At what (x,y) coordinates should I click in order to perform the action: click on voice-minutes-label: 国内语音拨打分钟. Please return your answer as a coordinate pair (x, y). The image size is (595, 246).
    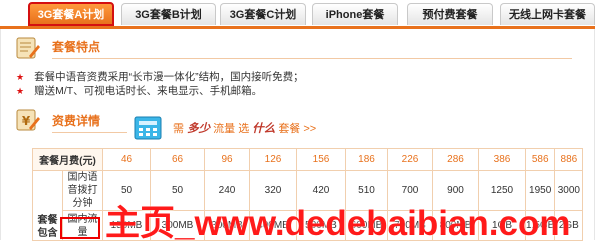
    Looking at the image, I should click on (82, 190).